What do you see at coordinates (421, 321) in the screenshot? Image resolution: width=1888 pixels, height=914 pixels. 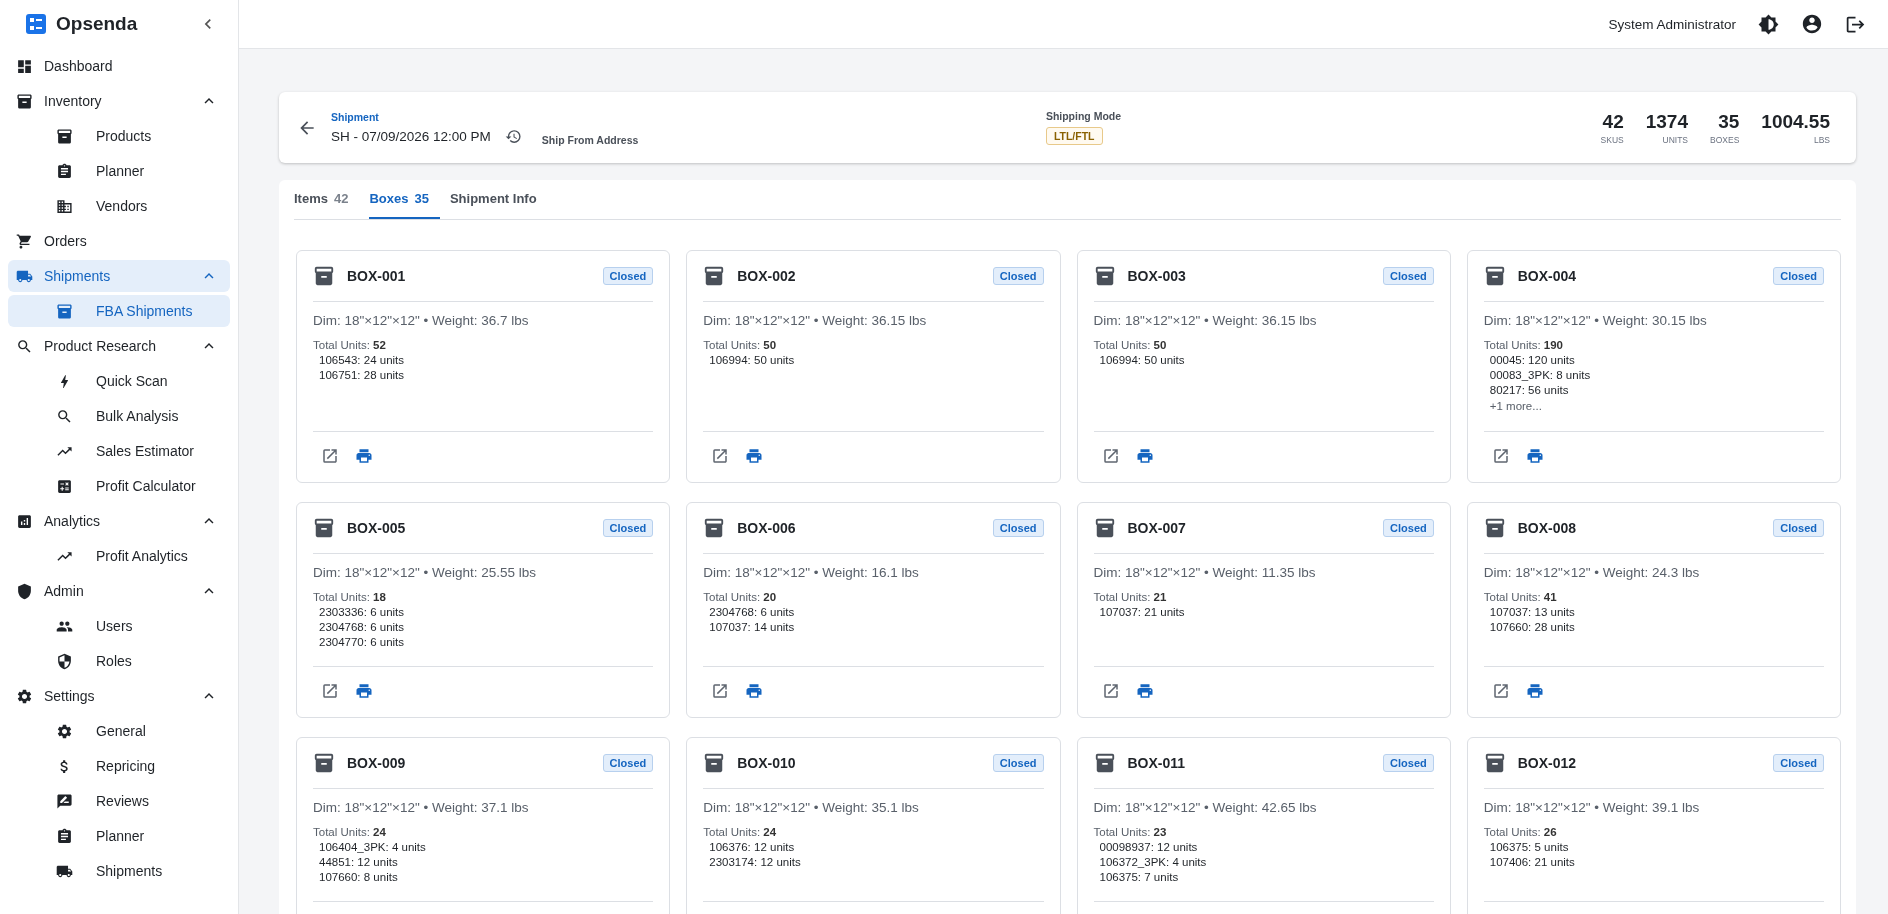 I see `box-dimensions: Dim: 18"×12"×12" • Weight: 36.7 lbs` at bounding box center [421, 321].